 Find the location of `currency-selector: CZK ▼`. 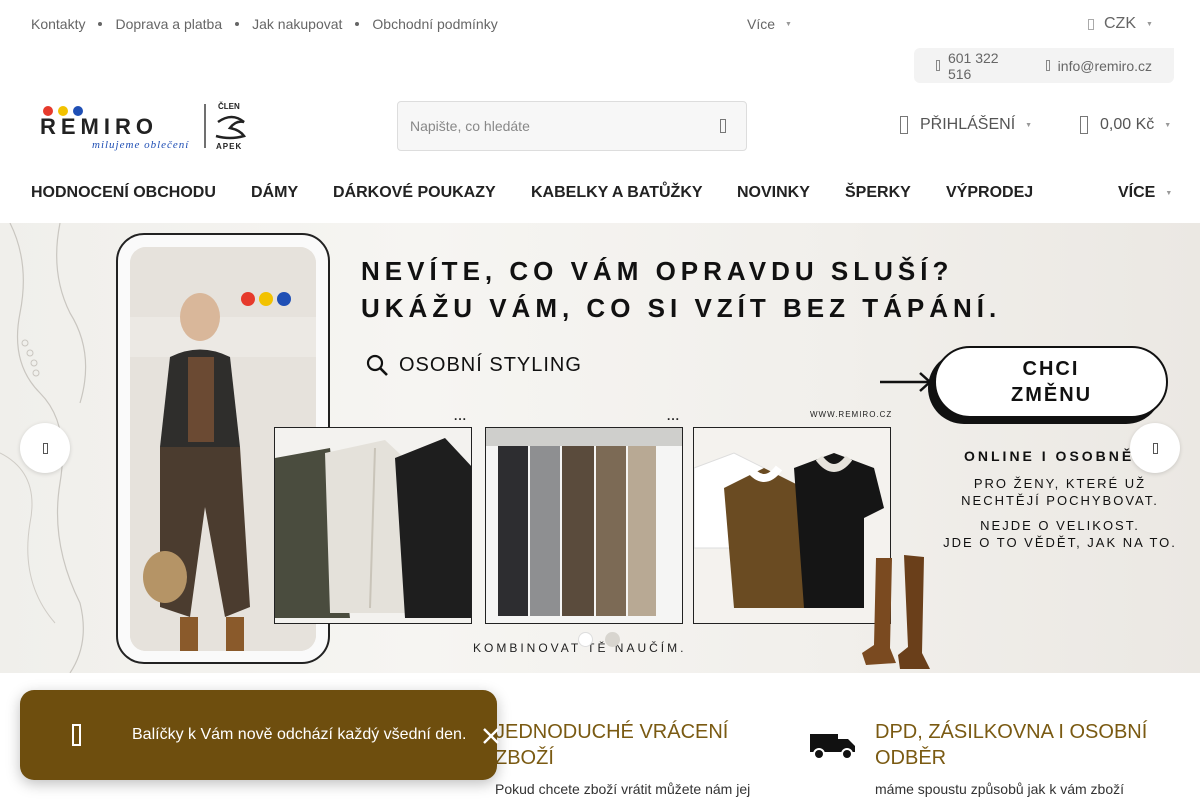

currency-selector: CZK ▼ is located at coordinates (1120, 24).